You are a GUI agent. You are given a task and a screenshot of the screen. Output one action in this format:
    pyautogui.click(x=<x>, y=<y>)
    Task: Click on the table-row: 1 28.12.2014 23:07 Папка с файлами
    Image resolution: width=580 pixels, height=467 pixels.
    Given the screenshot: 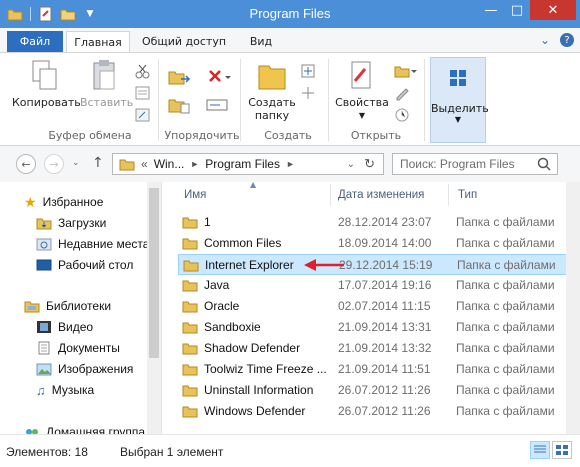 What is the action you would take?
    pyautogui.click(x=378, y=222)
    